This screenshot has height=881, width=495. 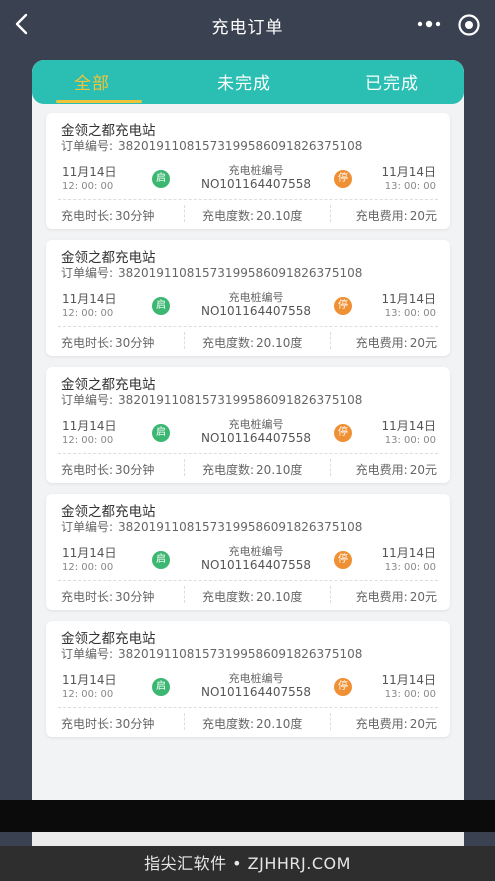 What do you see at coordinates (429, 24) in the screenshot?
I see `more-dots-icon` at bounding box center [429, 24].